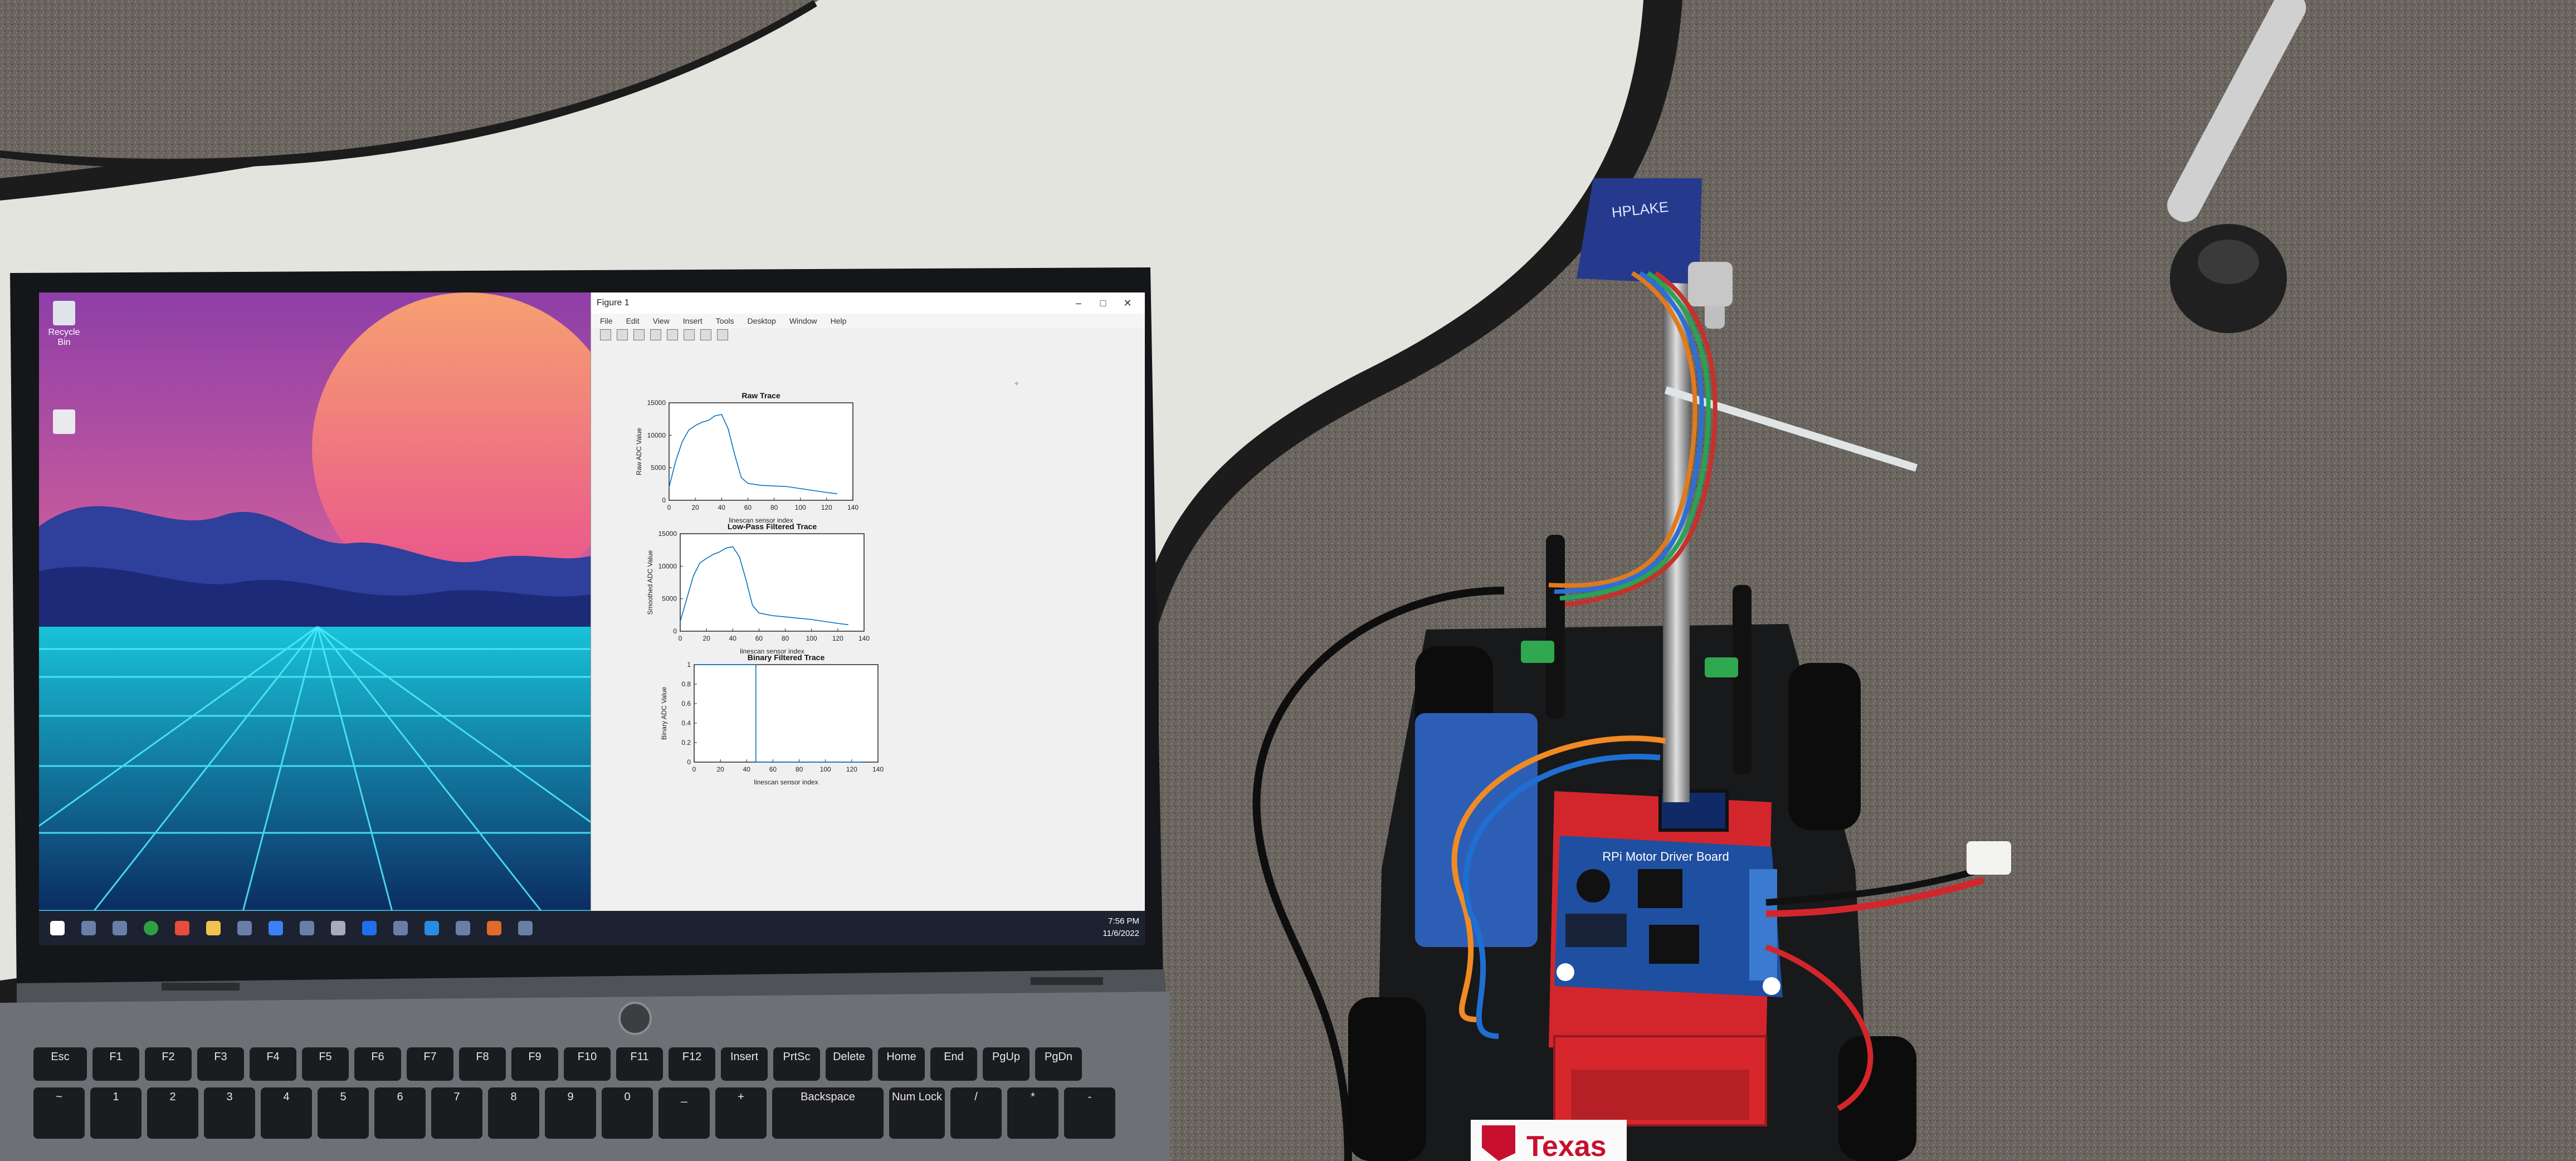 The width and height of the screenshot is (2576, 1161). I want to click on key-end: End, so click(953, 1064).